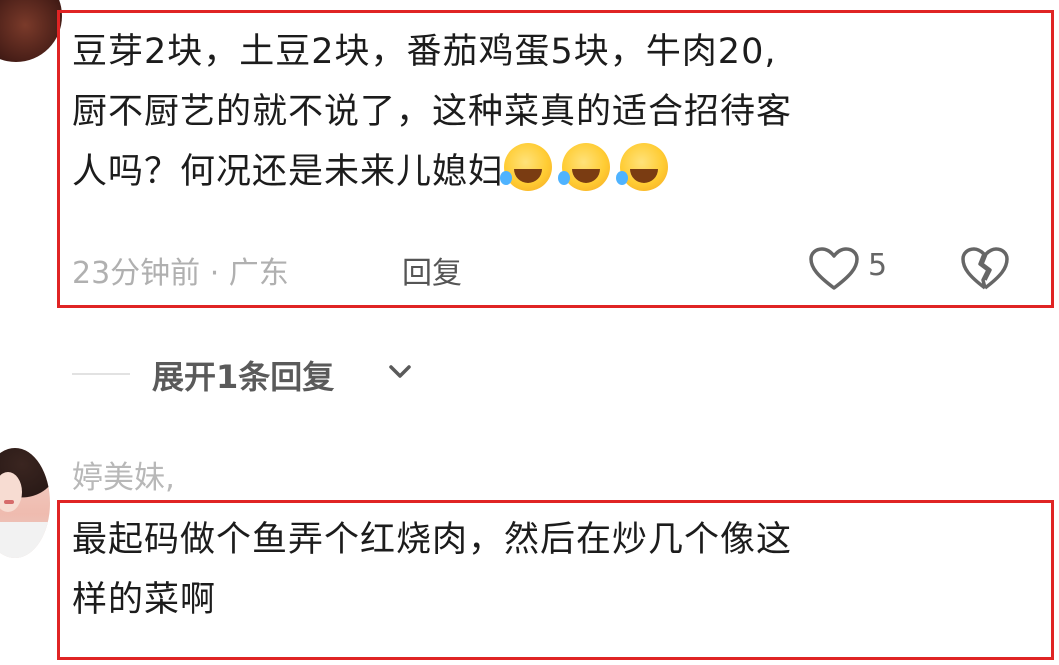 The height and width of the screenshot is (665, 1059). What do you see at coordinates (123, 474) in the screenshot?
I see `username: 婷美妹,` at bounding box center [123, 474].